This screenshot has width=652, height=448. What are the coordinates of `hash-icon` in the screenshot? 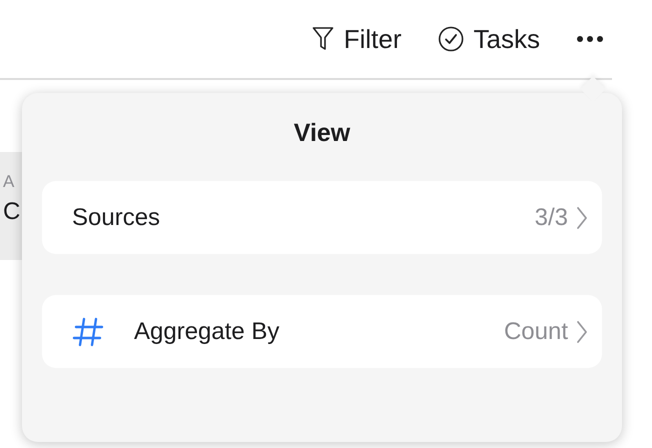 It's located at (88, 332).